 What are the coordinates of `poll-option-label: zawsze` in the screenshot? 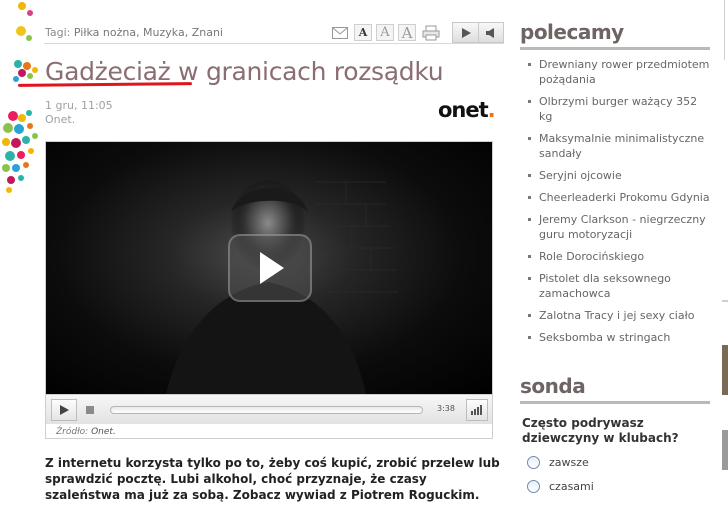 It's located at (569, 462).